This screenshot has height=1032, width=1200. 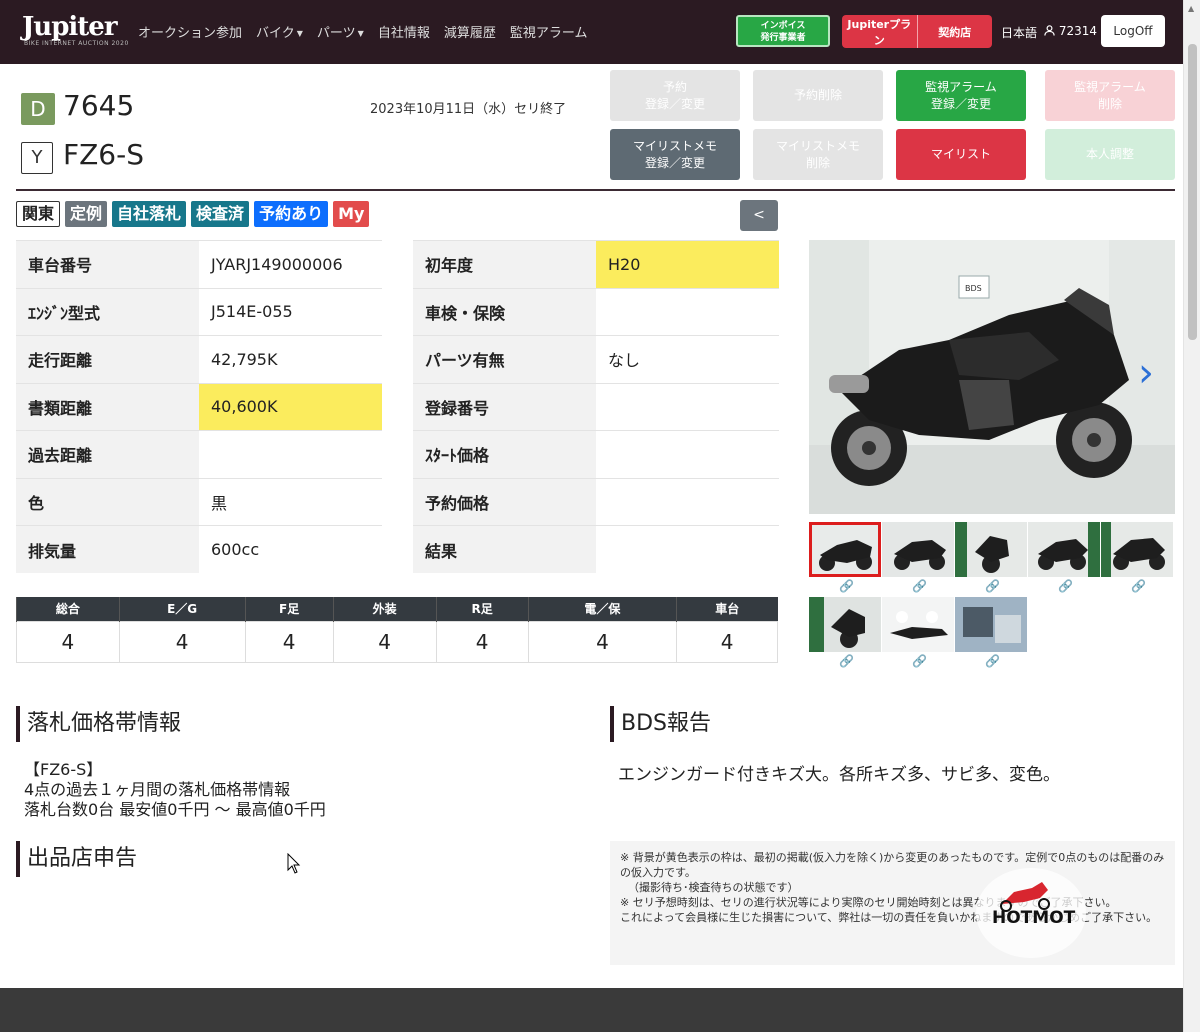 I want to click on motorcycle-photo-graphic: BDS, so click(x=992, y=377).